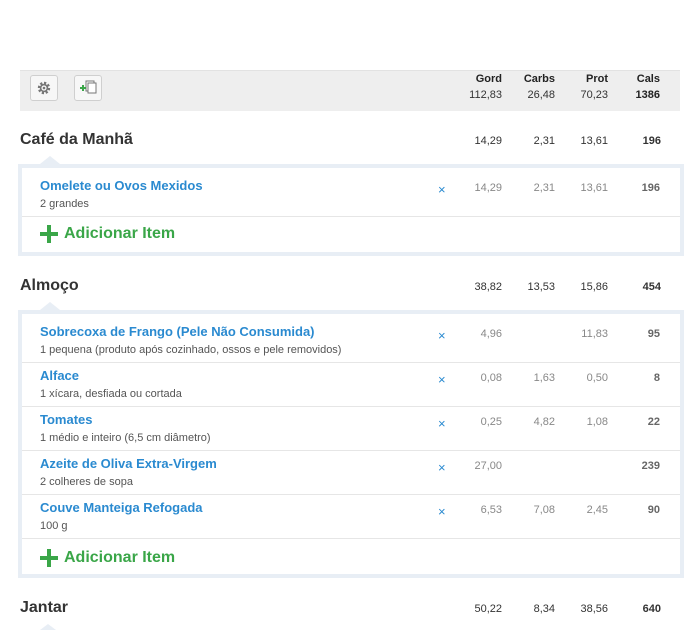 The width and height of the screenshot is (696, 634). I want to click on food-gord: 4,96, so click(491, 334).